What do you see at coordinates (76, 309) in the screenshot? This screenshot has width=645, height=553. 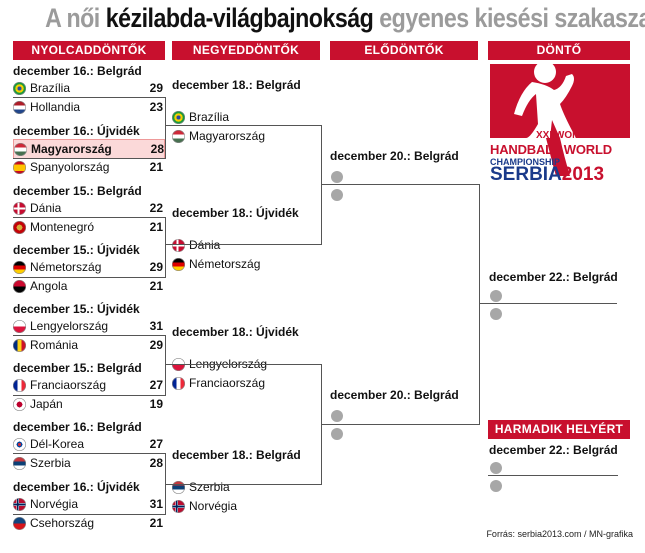 I see `match-date: december 15.: Újvidék` at bounding box center [76, 309].